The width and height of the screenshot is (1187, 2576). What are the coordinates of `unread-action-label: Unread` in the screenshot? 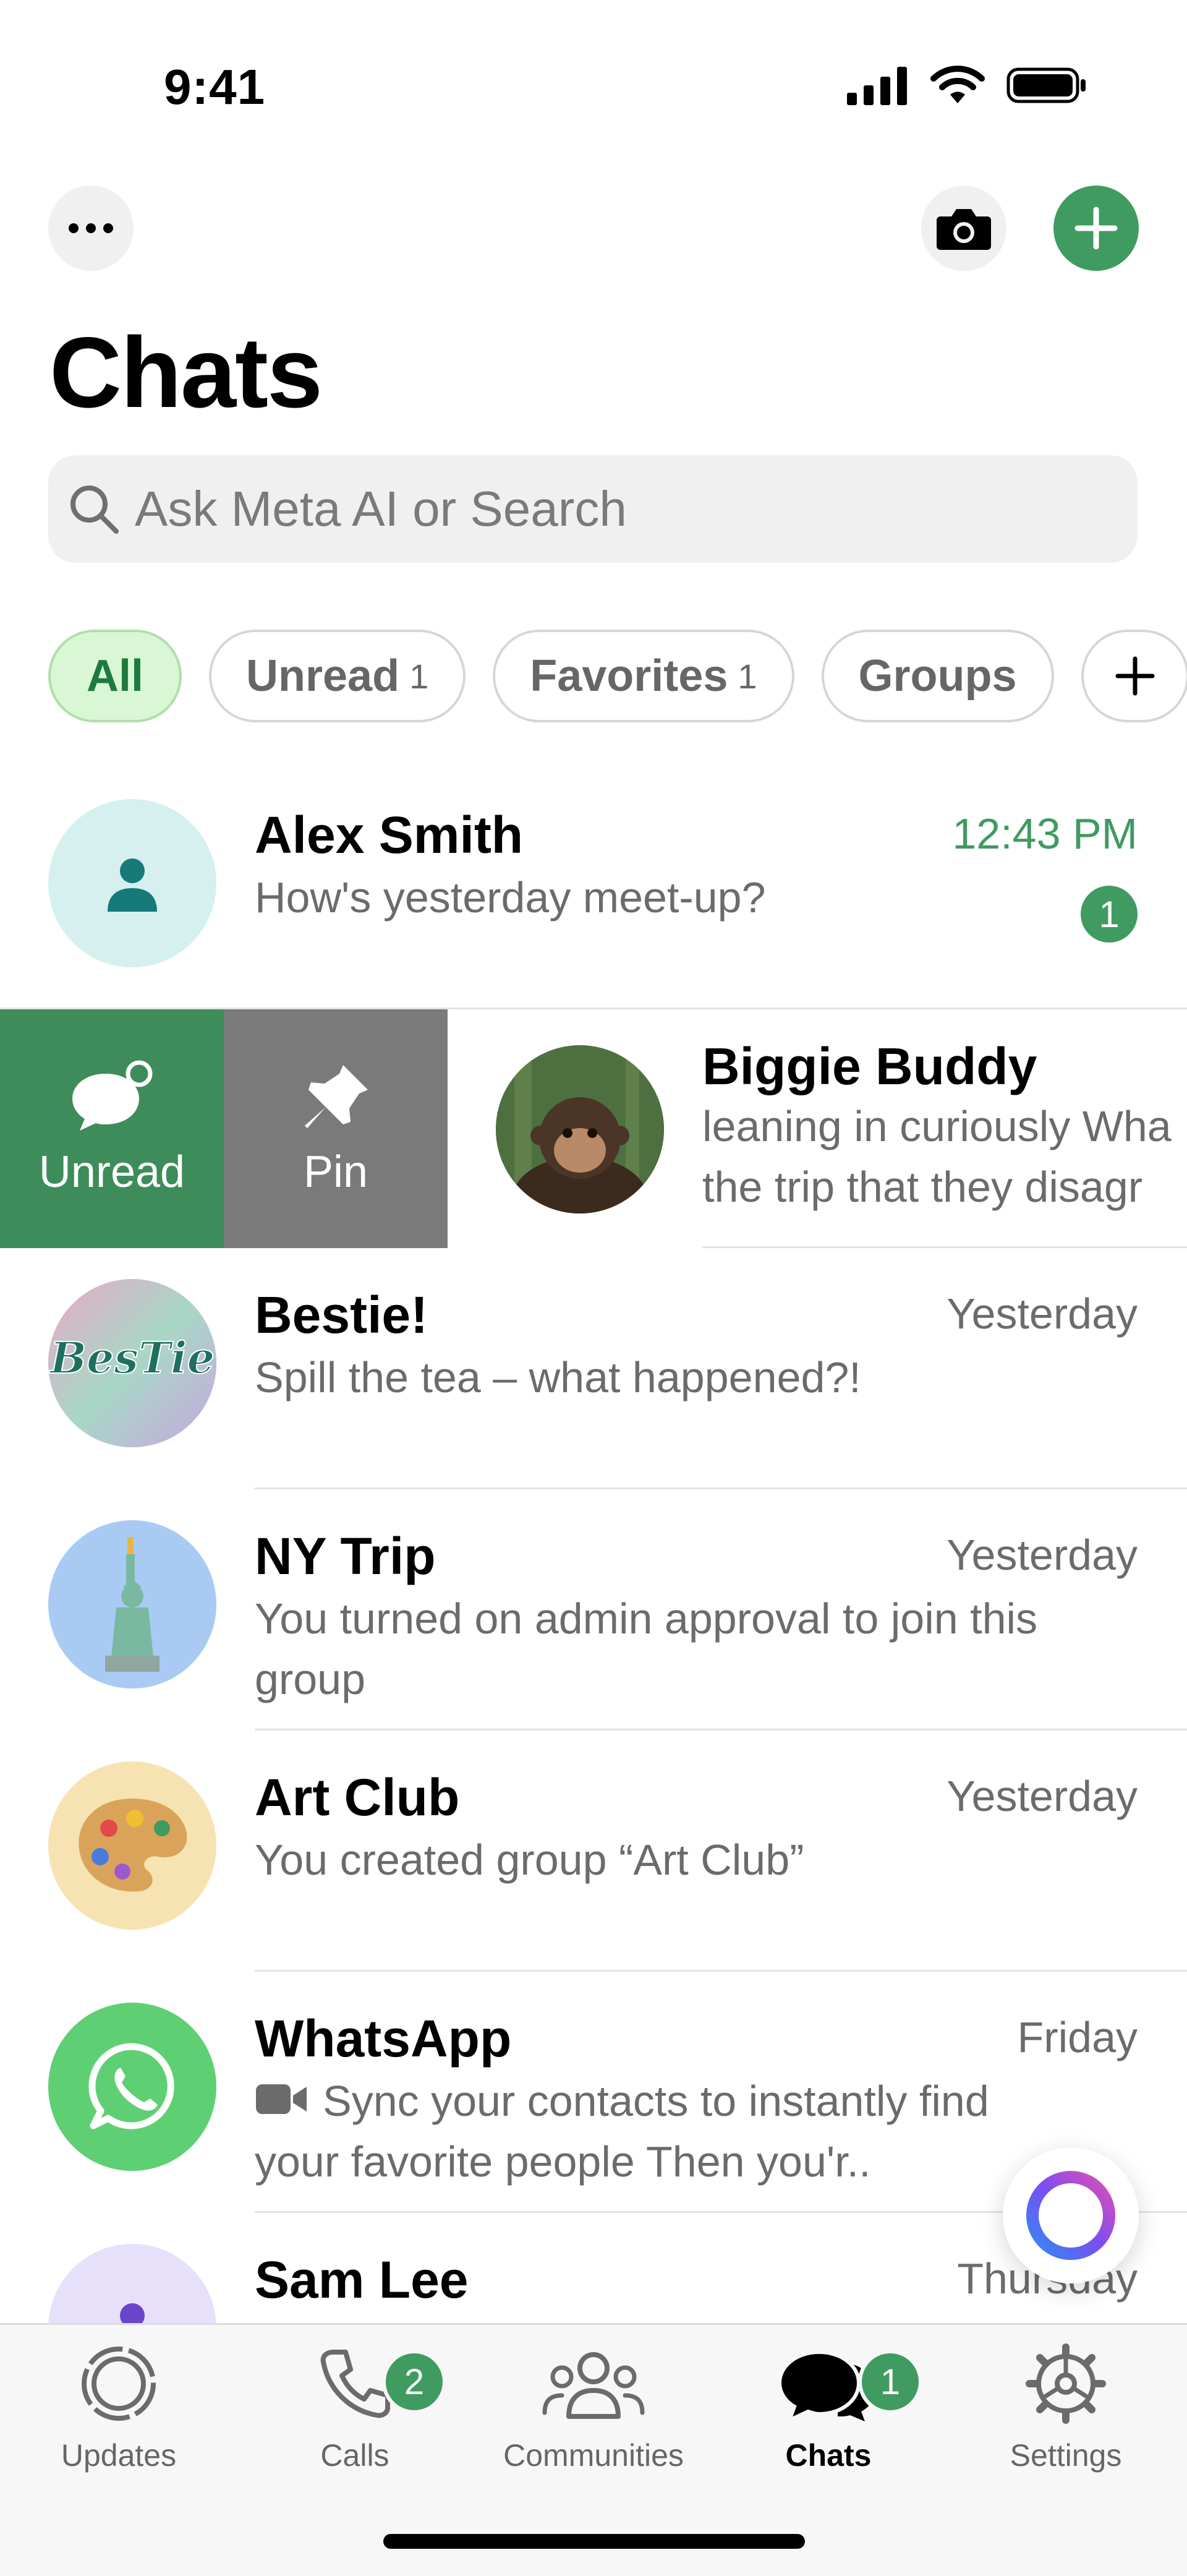 It's located at (112, 1172).